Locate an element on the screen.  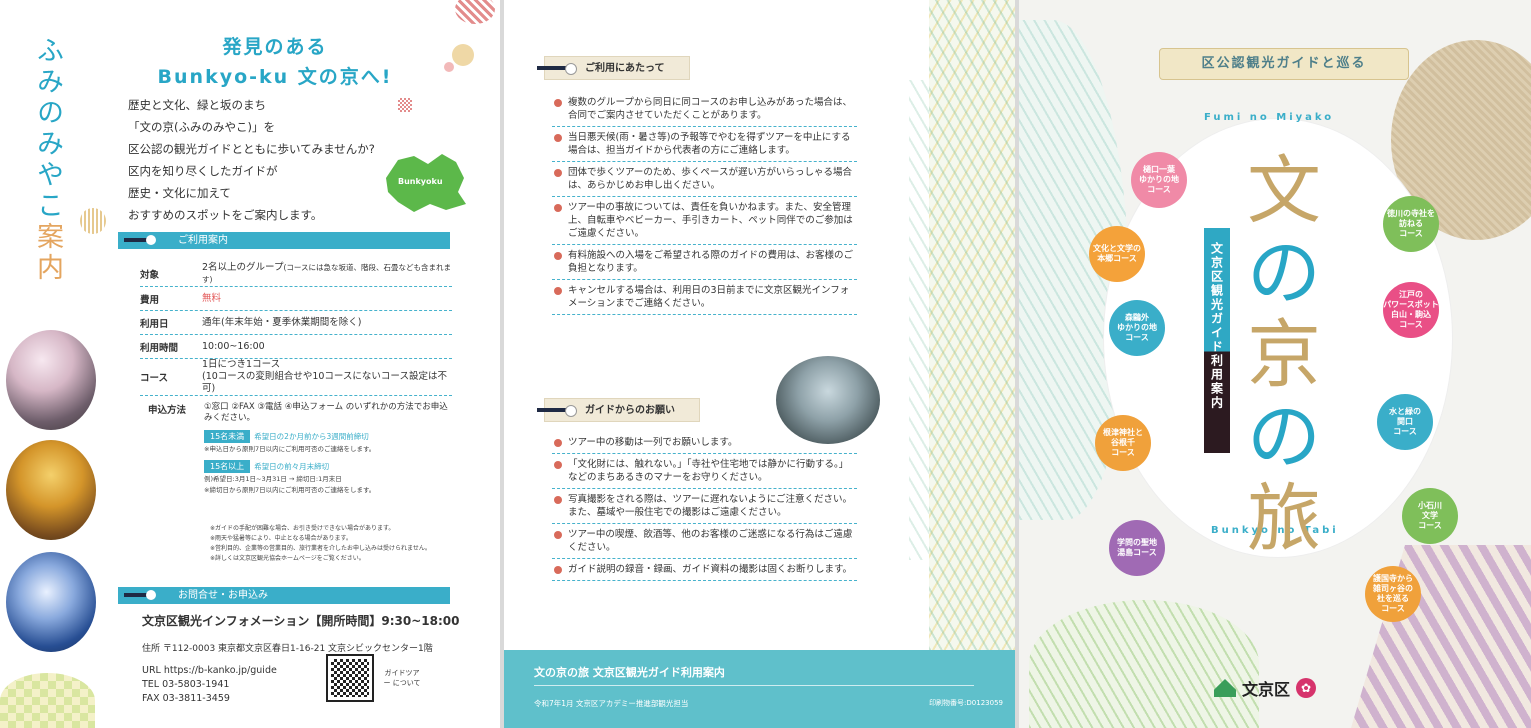
fumi-no-miyako-label: Fumi no Miyako is located at coordinates (1269, 117).